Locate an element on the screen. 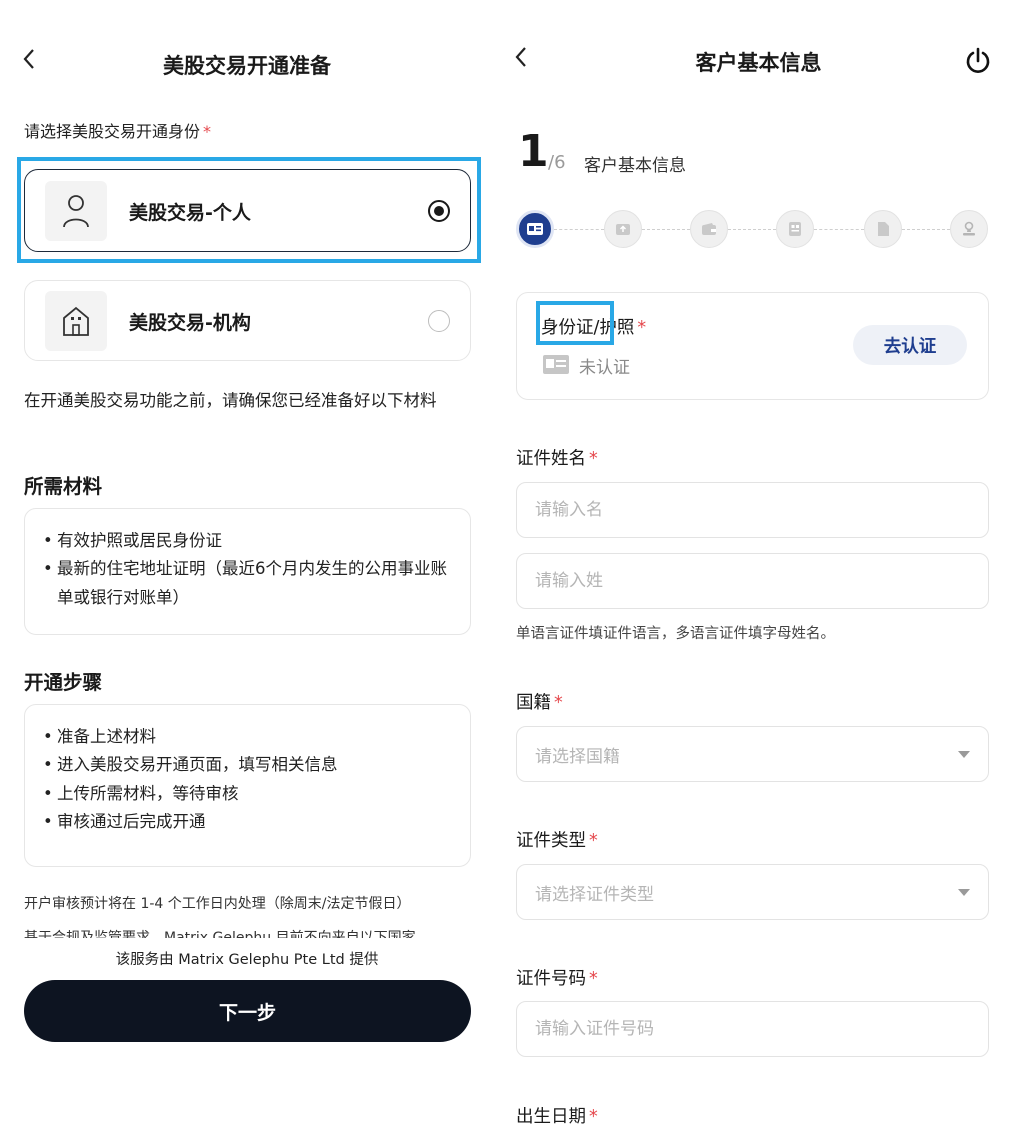 This screenshot has width=1023, height=1142. label-text: 国籍 is located at coordinates (533, 703).